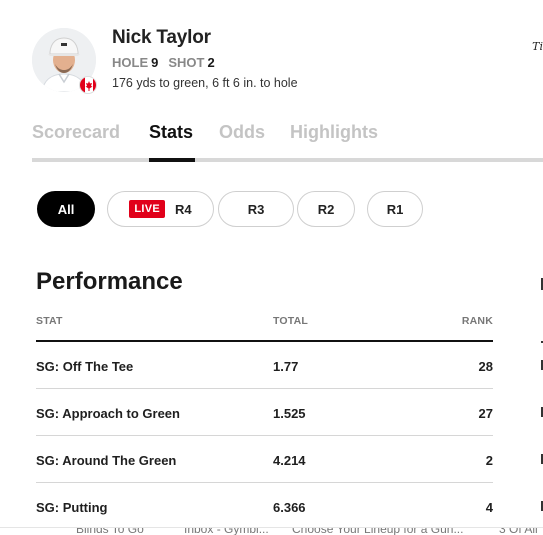 The image size is (543, 535). I want to click on round-r4-button: LIVE R4, so click(160, 209).